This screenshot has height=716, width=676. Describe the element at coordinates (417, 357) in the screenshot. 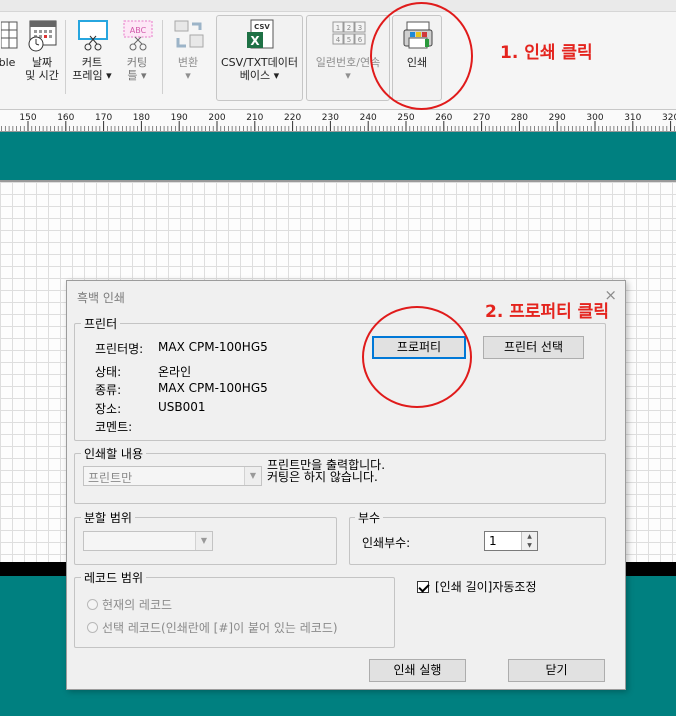

I see `highlight-circle-properties` at that location.